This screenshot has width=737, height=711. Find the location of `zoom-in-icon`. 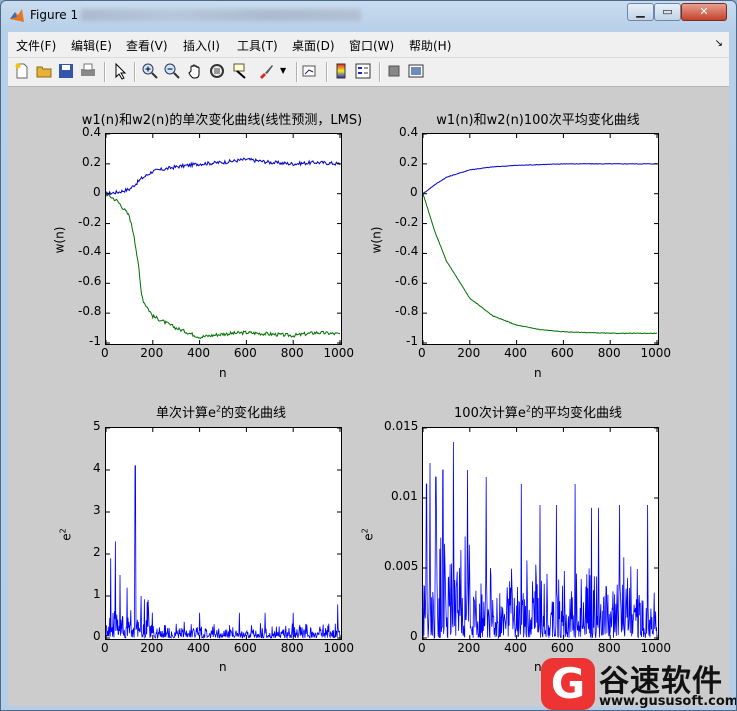

zoom-in-icon is located at coordinates (150, 71).